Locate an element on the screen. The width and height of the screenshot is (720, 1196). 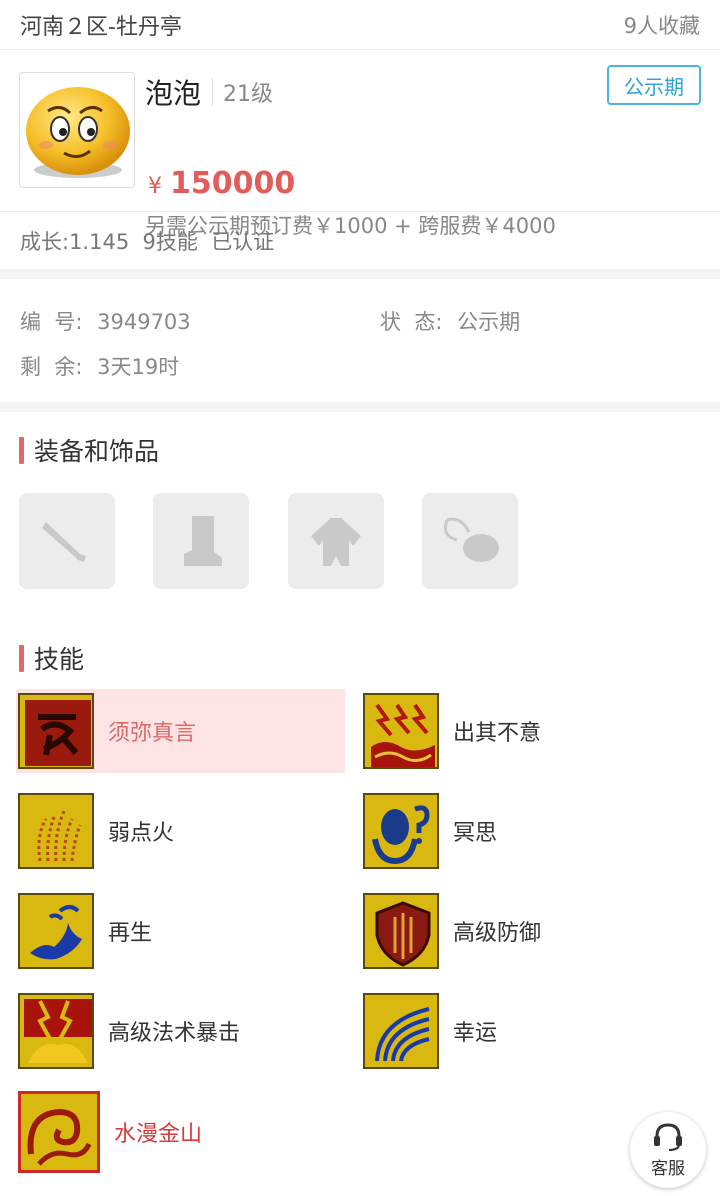
status-badge: 公示期 is located at coordinates (654, 85).